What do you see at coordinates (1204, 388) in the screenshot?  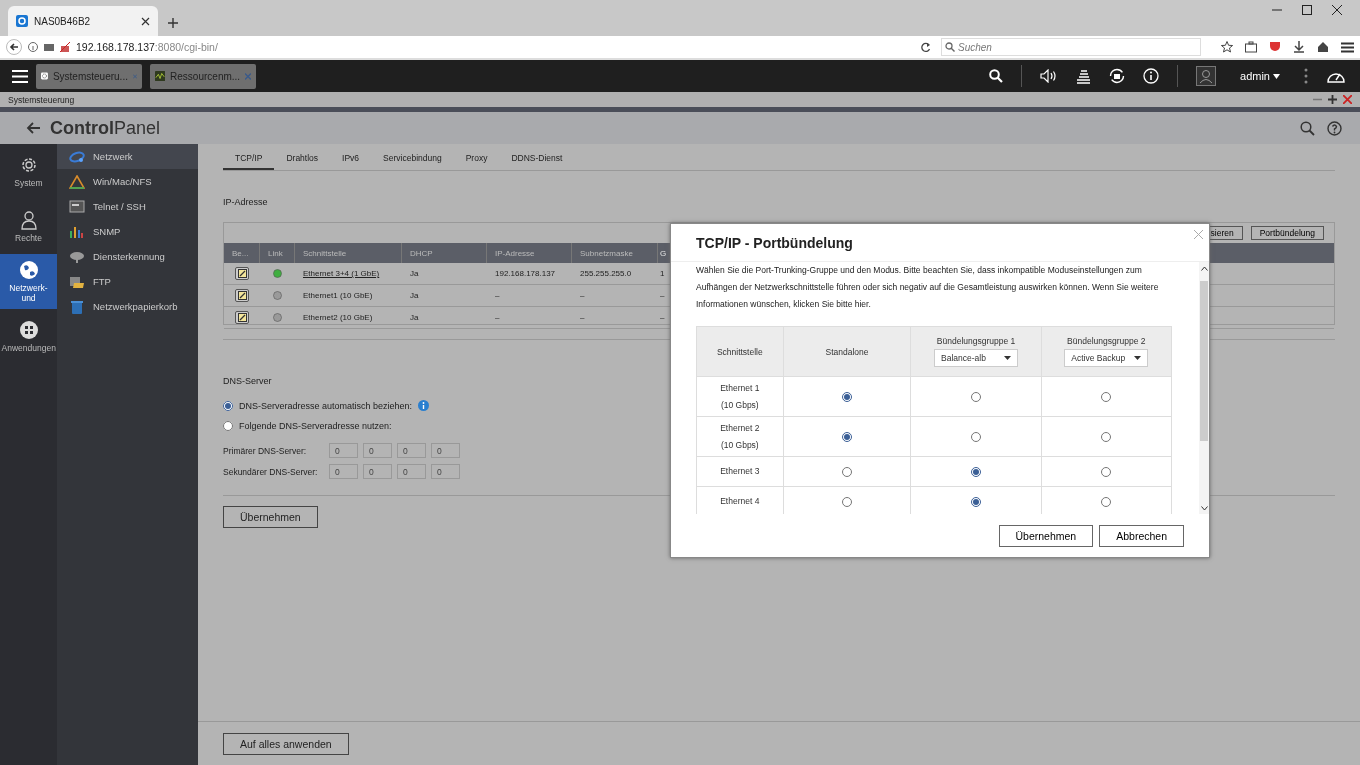 I see `scrollbar` at bounding box center [1204, 388].